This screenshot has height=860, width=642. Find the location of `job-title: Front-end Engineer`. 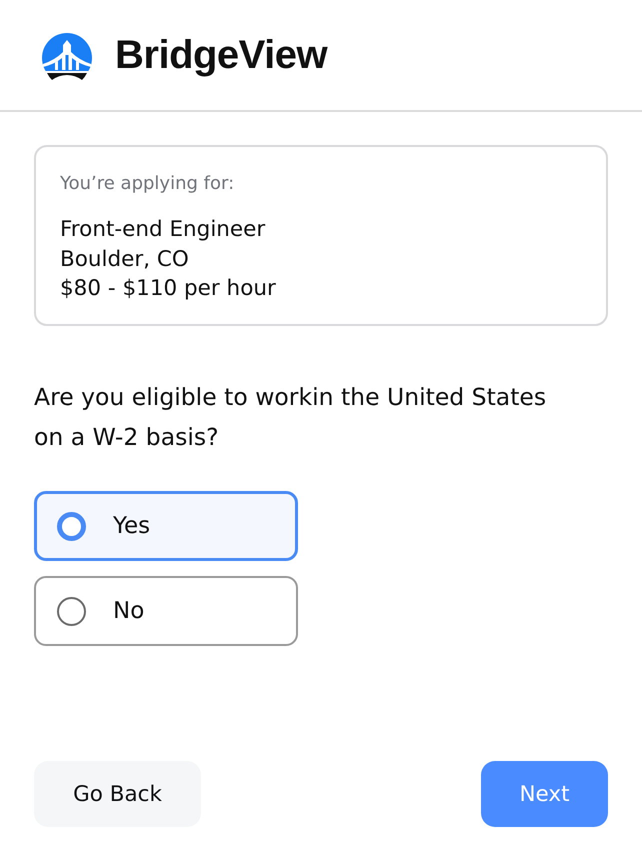

job-title: Front-end Engineer is located at coordinates (163, 230).